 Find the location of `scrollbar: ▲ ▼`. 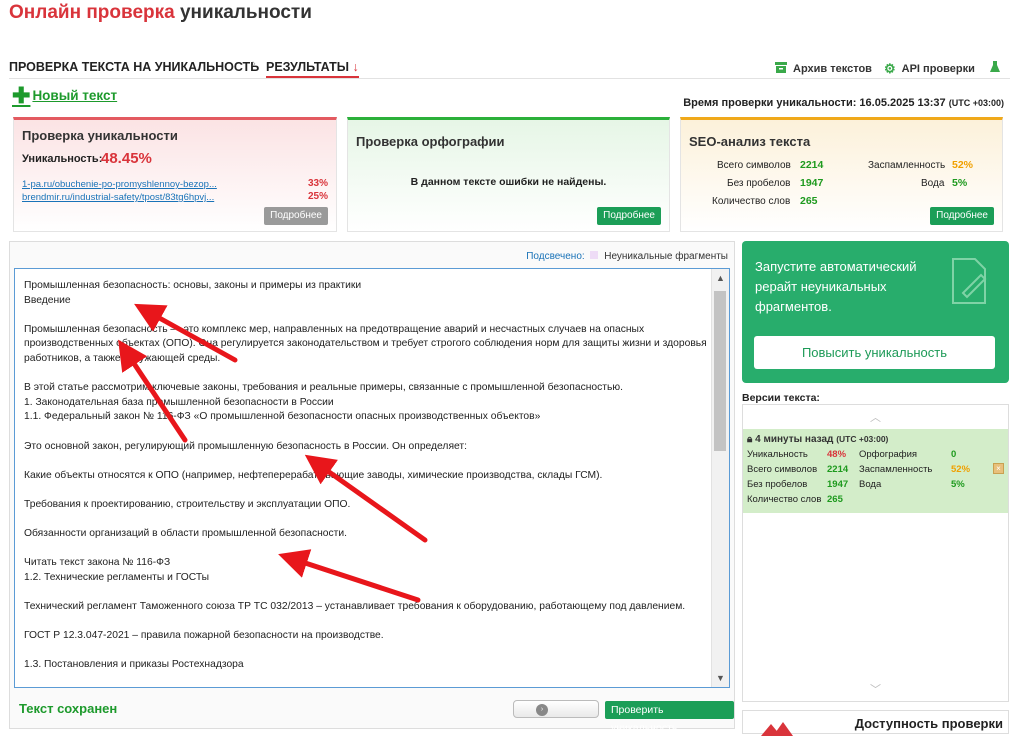

scrollbar: ▲ ▼ is located at coordinates (720, 478).